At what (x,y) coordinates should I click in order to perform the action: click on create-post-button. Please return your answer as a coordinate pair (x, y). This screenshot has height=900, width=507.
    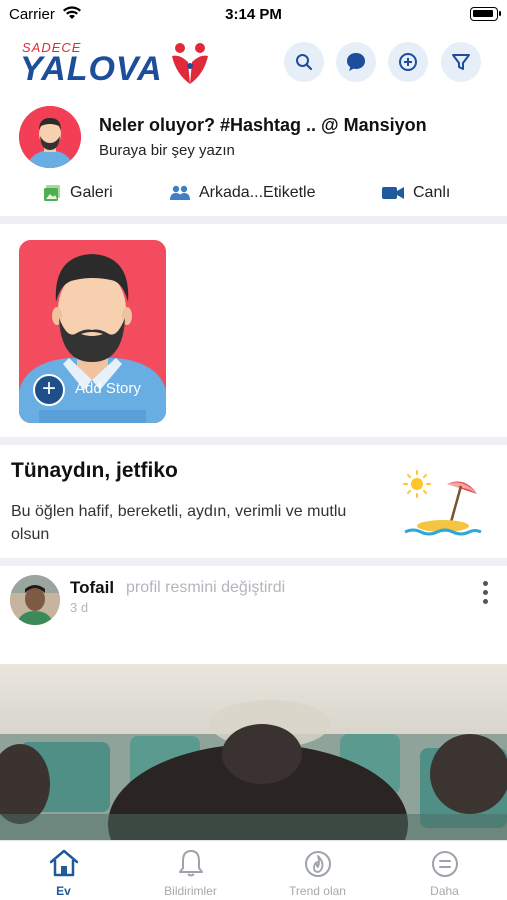
    Looking at the image, I should click on (408, 62).